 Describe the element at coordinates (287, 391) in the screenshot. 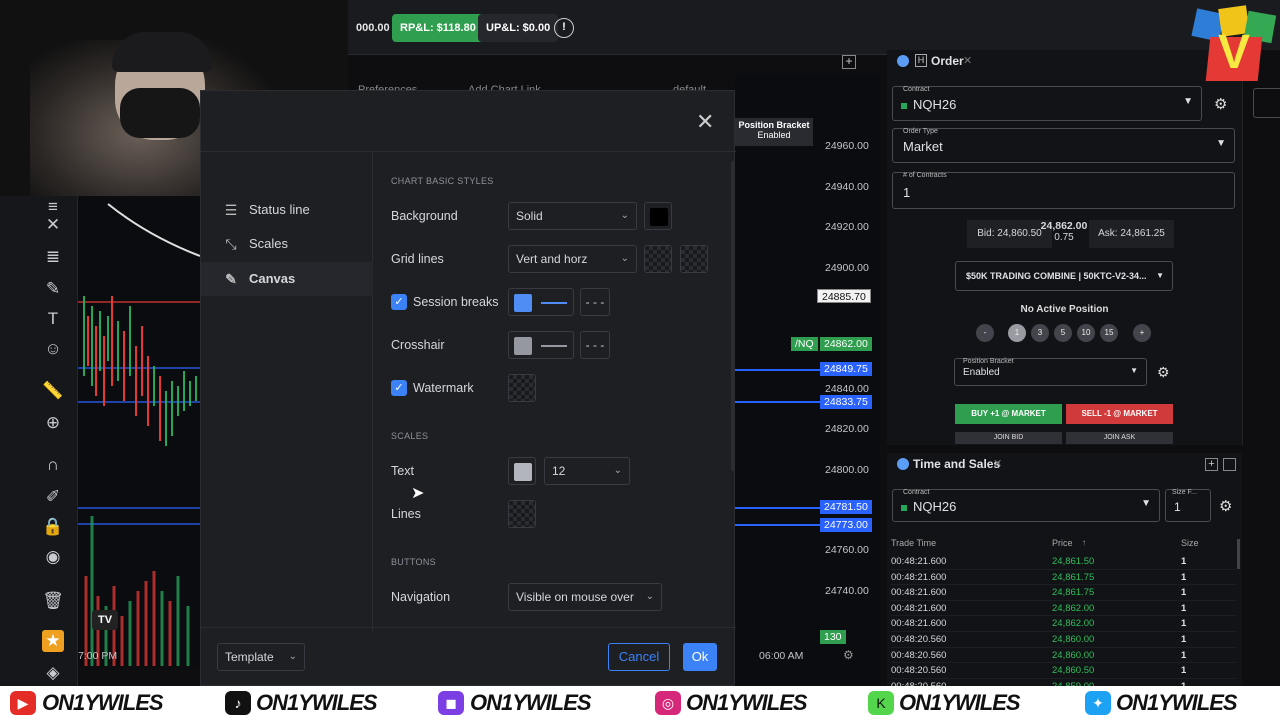

I see `settings-sidenav: ☰ Status line ⤡ Scales ✎ Canvas` at that location.